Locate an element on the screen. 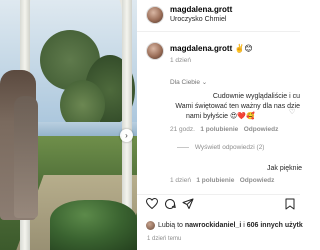  comment-line: nami byłyście 😍❤️🥰 is located at coordinates (220, 116).